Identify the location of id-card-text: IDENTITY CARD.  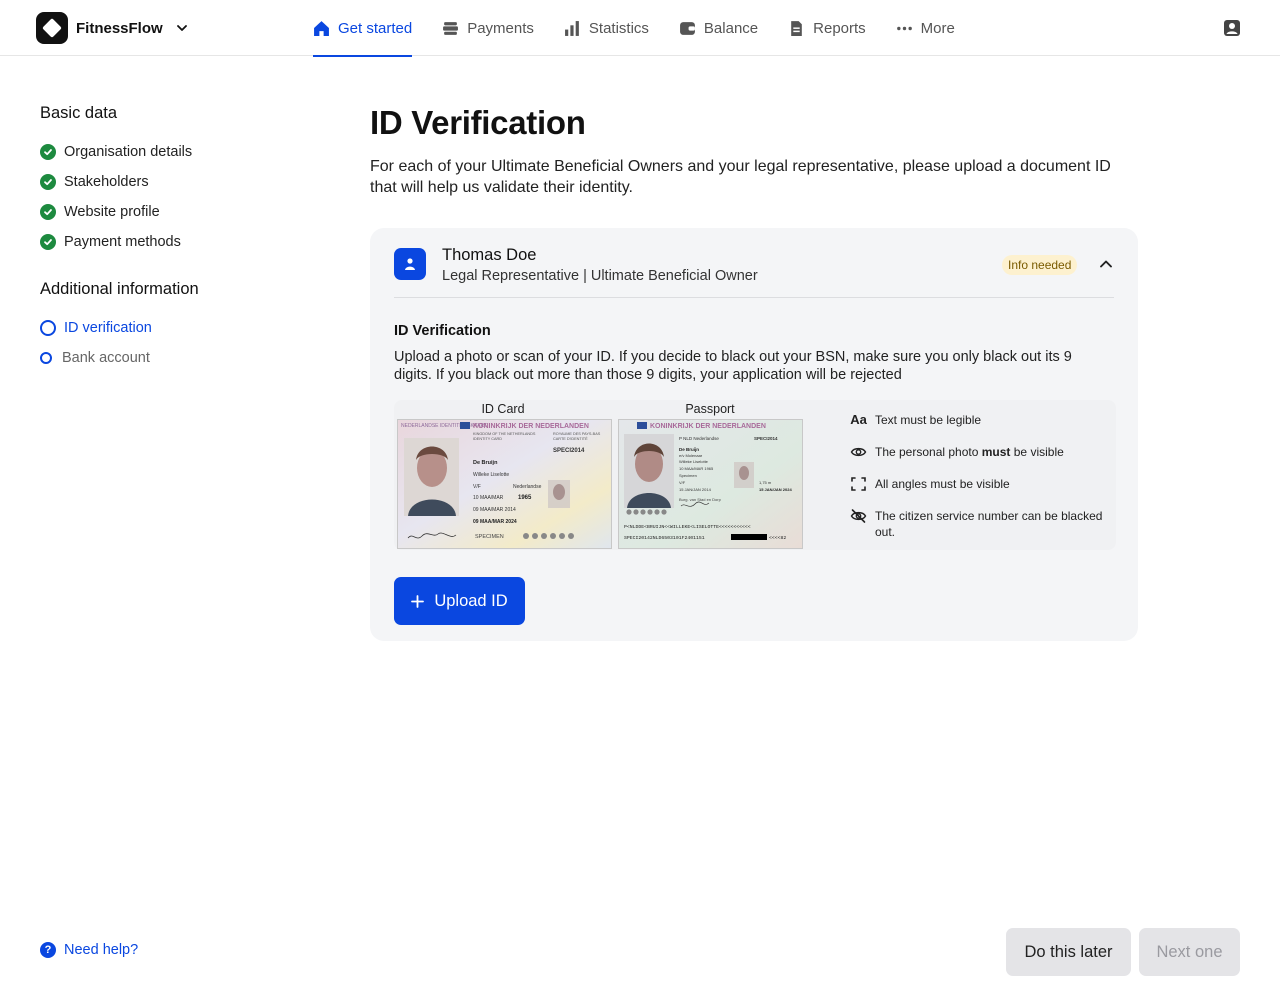
(487, 439).